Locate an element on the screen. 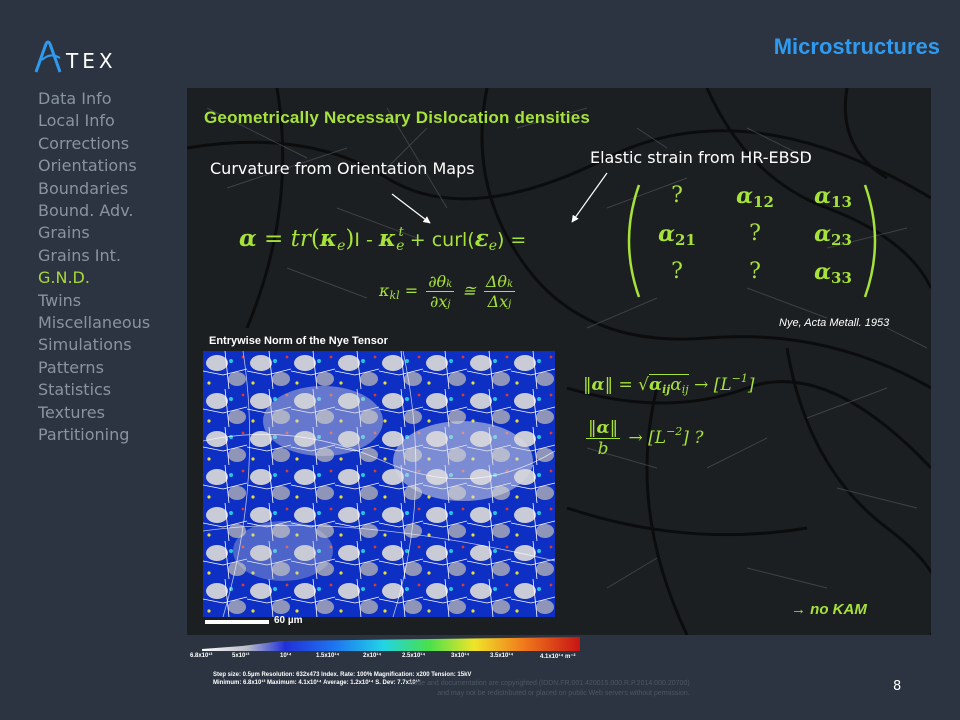 This screenshot has height=720, width=960. matrix-cell-22: ? is located at coordinates (755, 233).